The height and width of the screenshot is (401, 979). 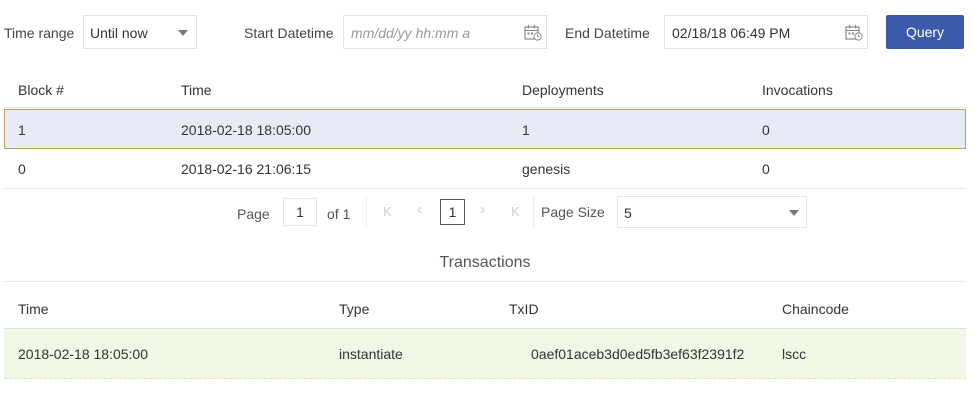 I want to click on column-header-deployments: Deployments, so click(x=563, y=90).